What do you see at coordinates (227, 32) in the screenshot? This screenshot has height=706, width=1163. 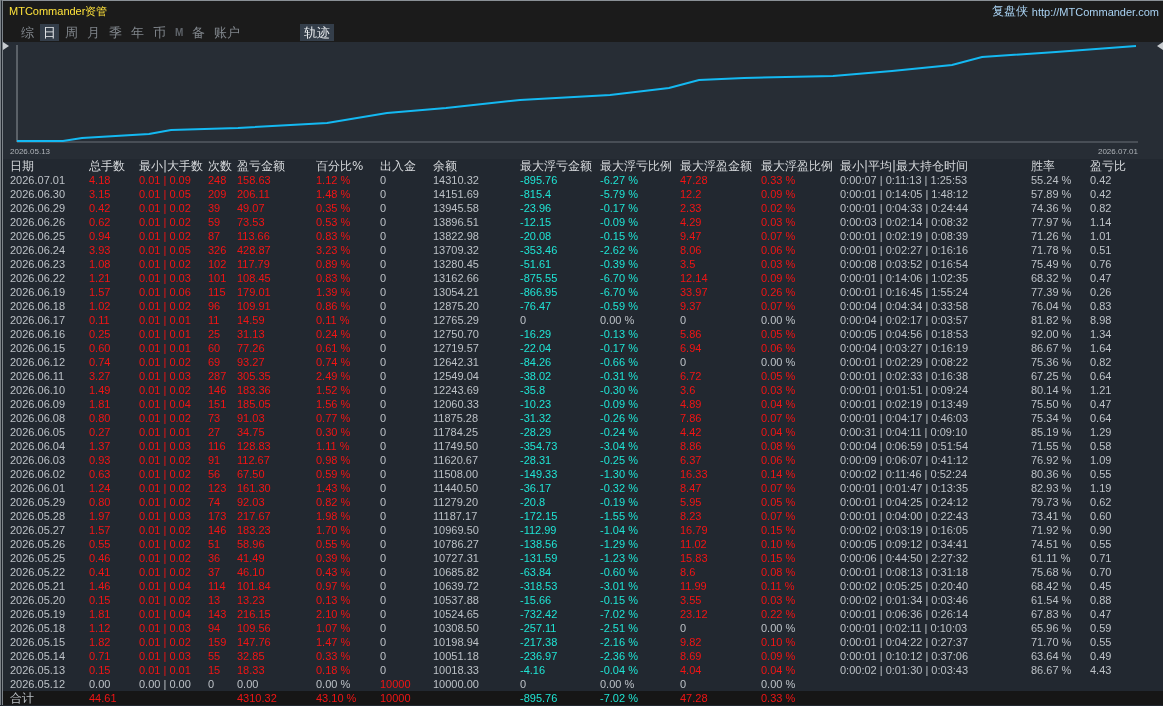 I see `period-tab: 账户` at bounding box center [227, 32].